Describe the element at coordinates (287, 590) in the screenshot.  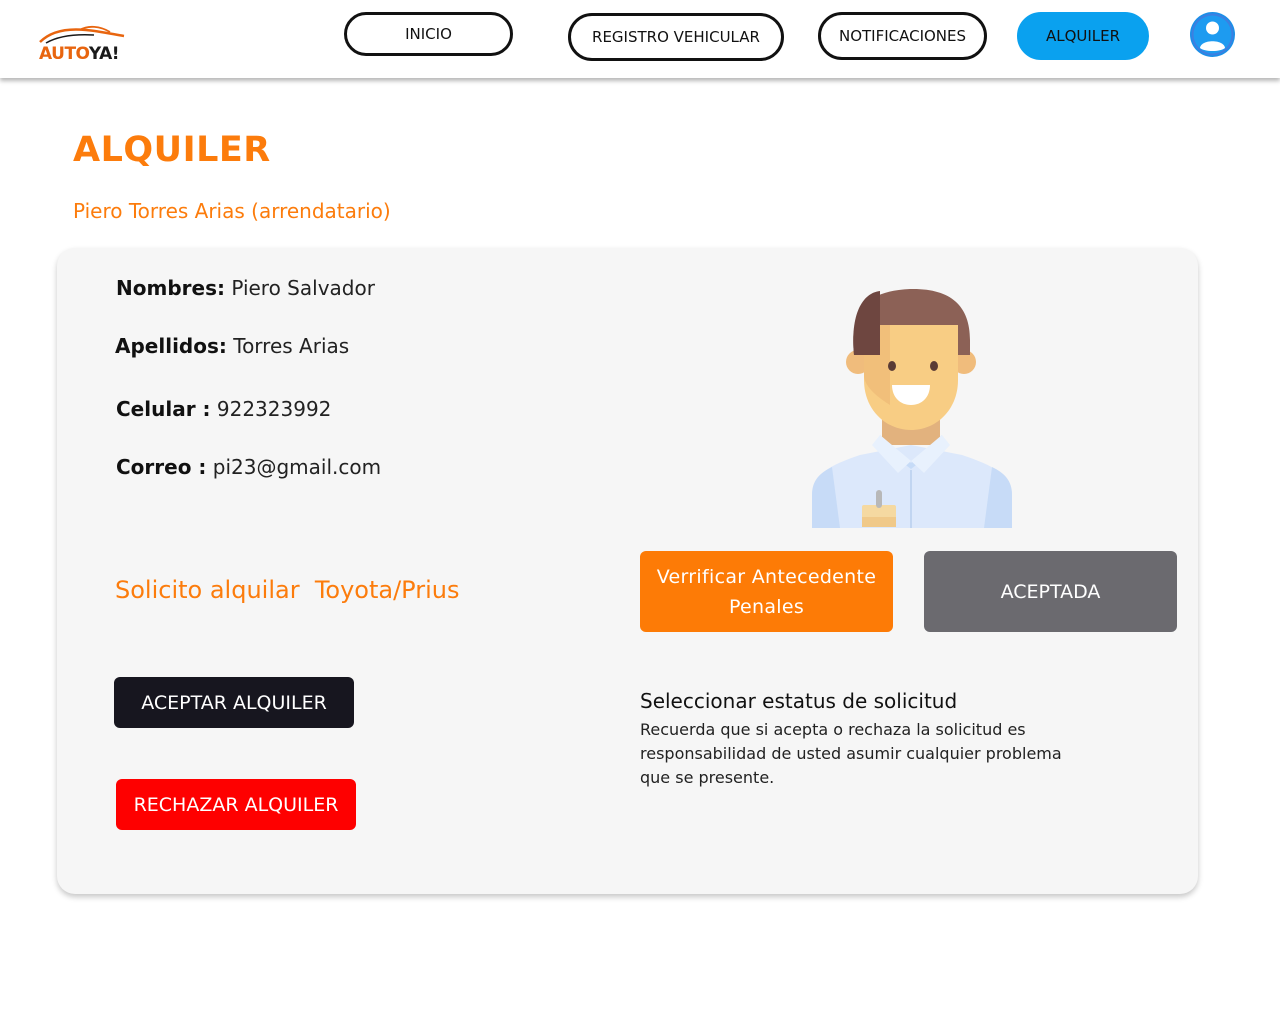
I see `rental-request-text: Solicito alquilar Toyota/Prius` at that location.